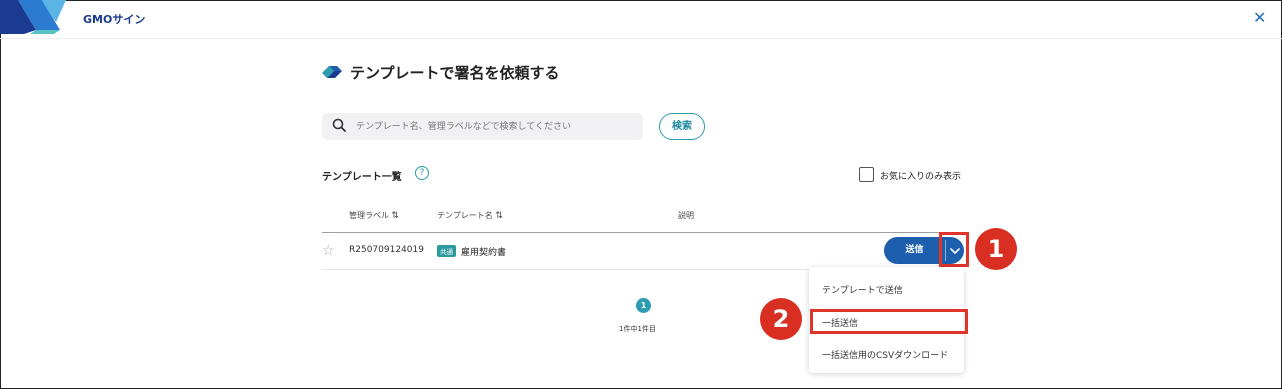 The width and height of the screenshot is (1282, 389). Describe the element at coordinates (954, 249) in the screenshot. I see `annotation-highlight-dropdown` at that location.